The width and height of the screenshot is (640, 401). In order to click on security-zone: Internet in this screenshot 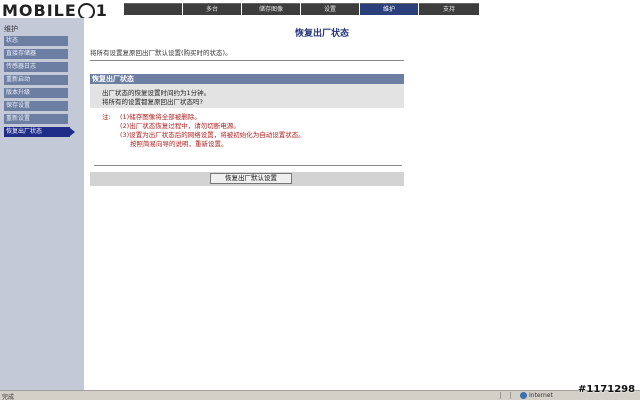, I will do `click(536, 395)`.